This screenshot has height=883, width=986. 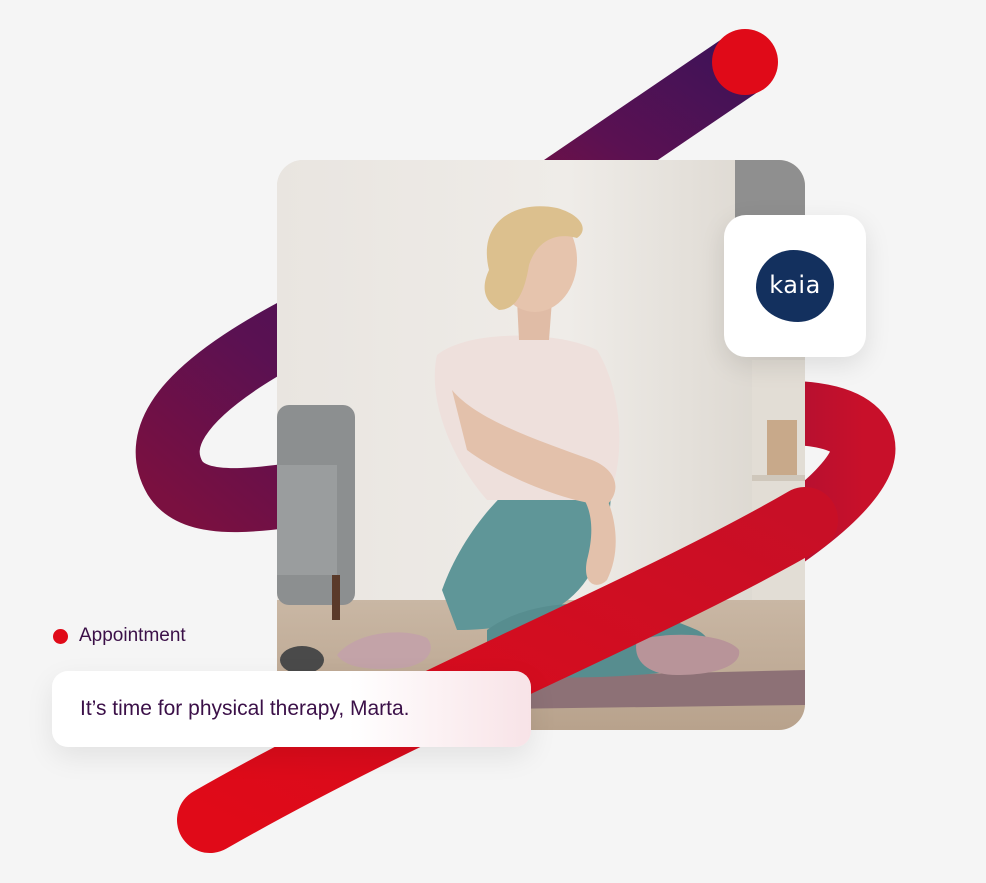 I want to click on appointment-label-text: Appointment, so click(x=132, y=635).